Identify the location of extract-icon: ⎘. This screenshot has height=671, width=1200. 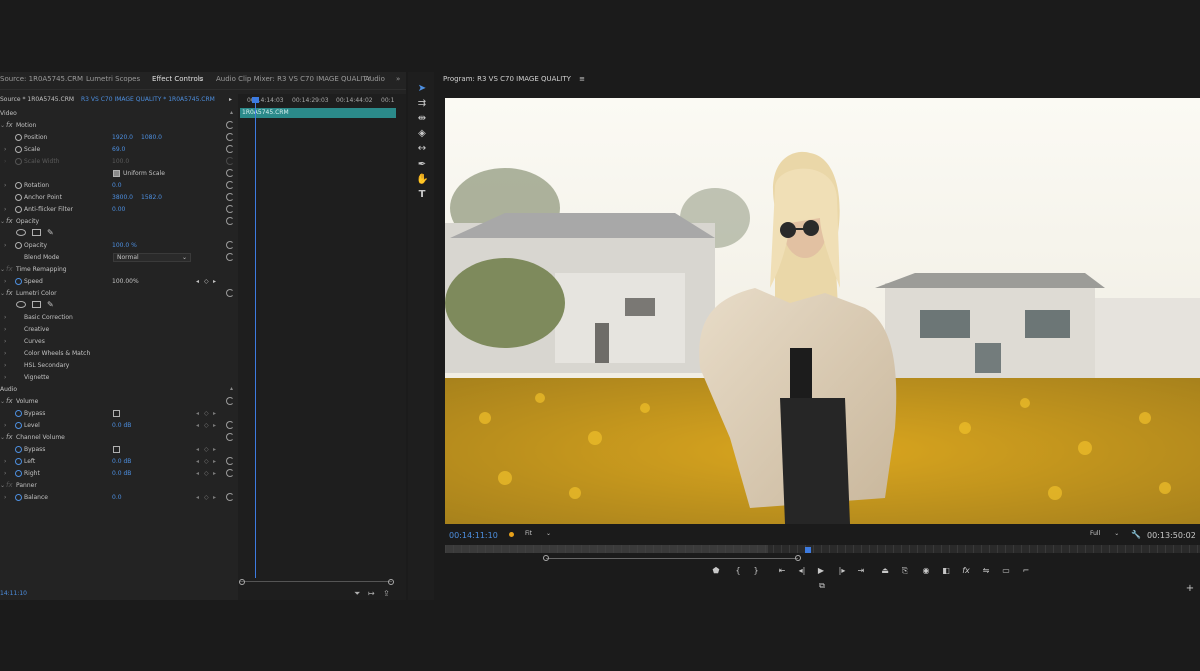
(905, 571).